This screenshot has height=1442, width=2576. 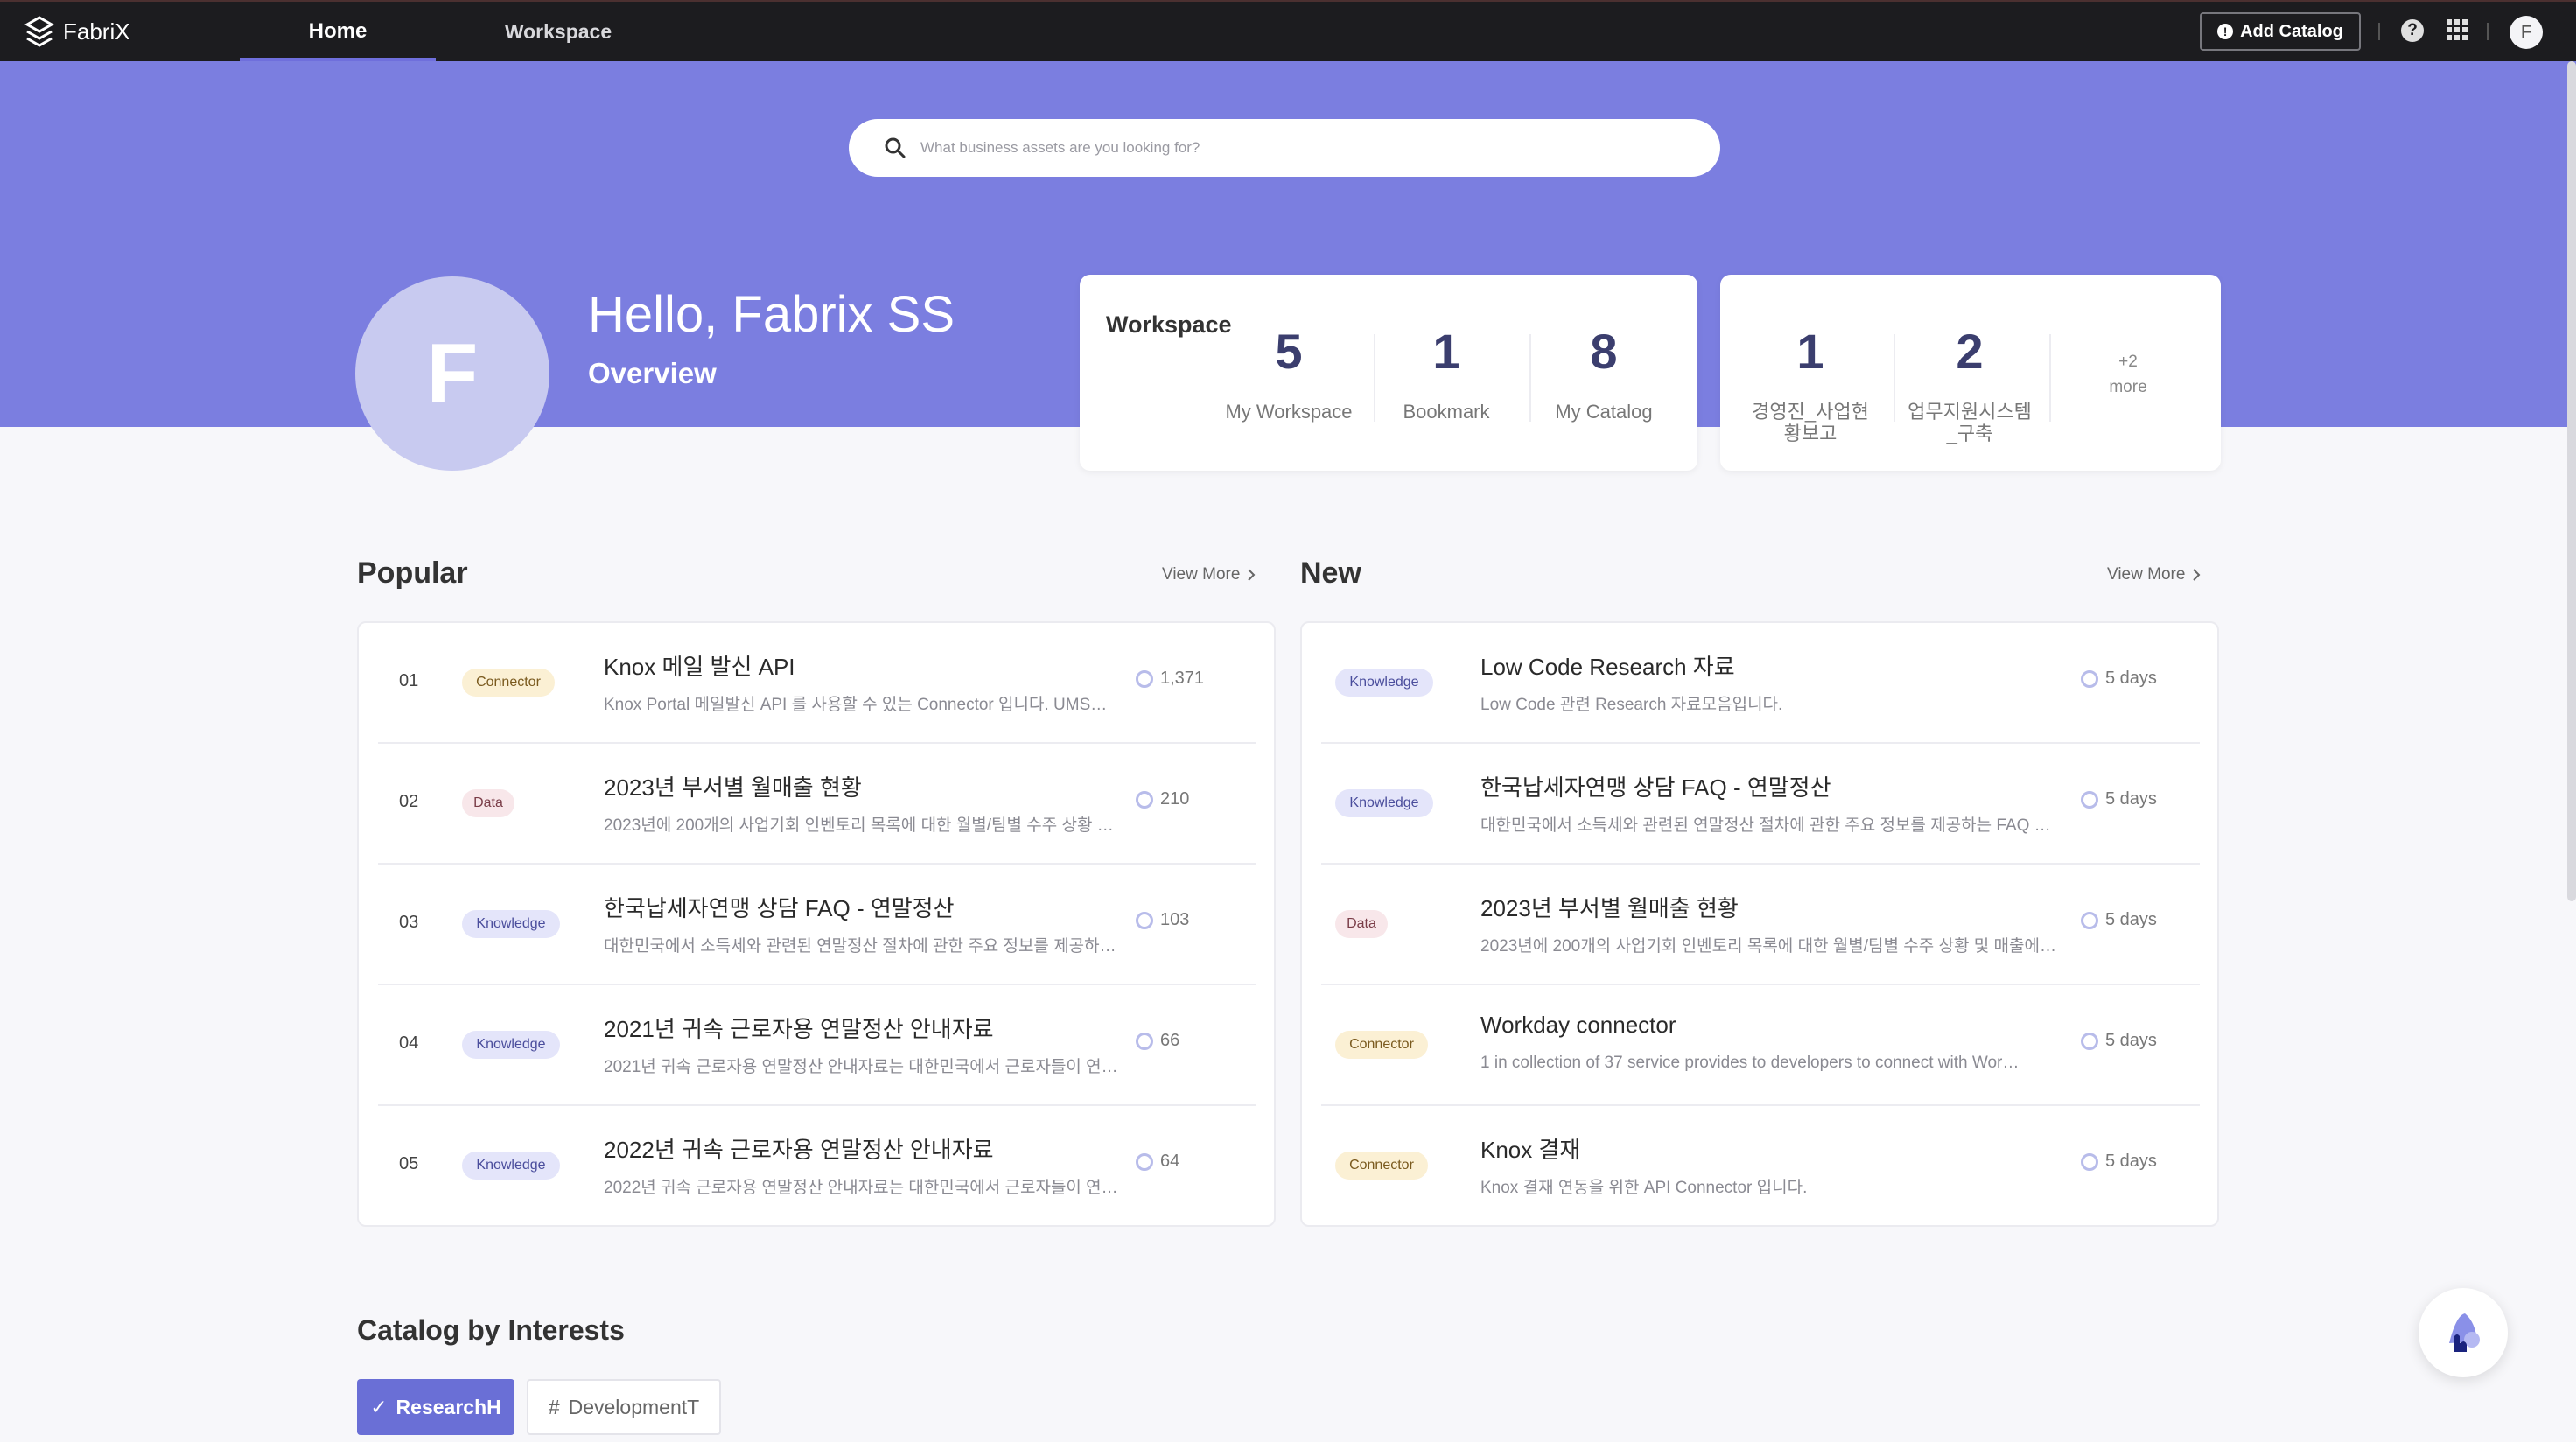 I want to click on app-name: FabriX, so click(x=96, y=31).